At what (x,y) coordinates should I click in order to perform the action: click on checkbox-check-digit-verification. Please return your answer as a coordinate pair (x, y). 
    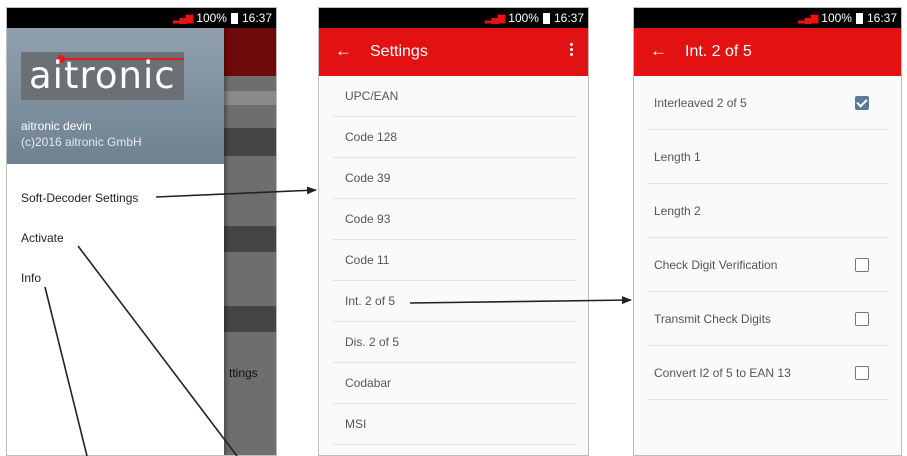
    Looking at the image, I should click on (862, 264).